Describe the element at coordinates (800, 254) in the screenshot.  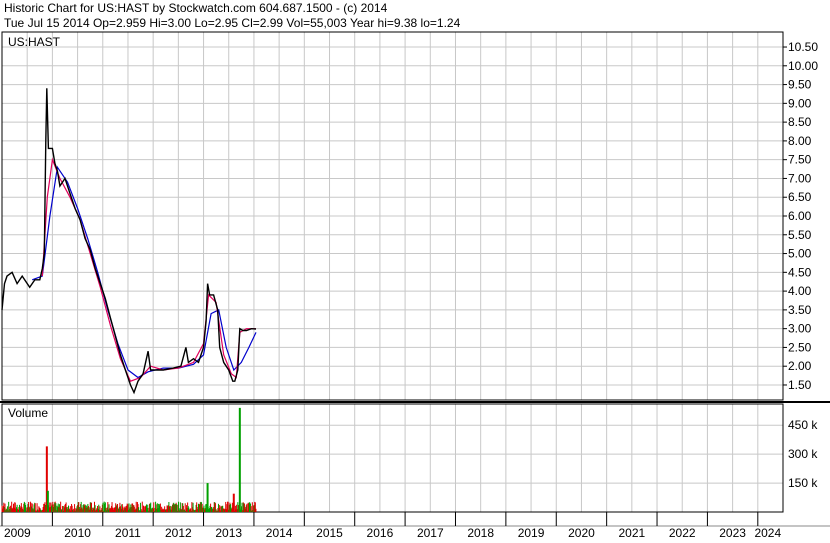
I see `y-tick-label: 5.00` at that location.